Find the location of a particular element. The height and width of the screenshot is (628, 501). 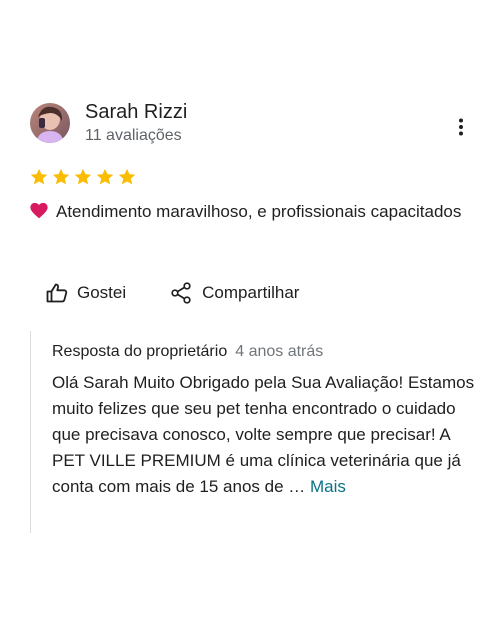

like-label: Gostei is located at coordinates (102, 292).